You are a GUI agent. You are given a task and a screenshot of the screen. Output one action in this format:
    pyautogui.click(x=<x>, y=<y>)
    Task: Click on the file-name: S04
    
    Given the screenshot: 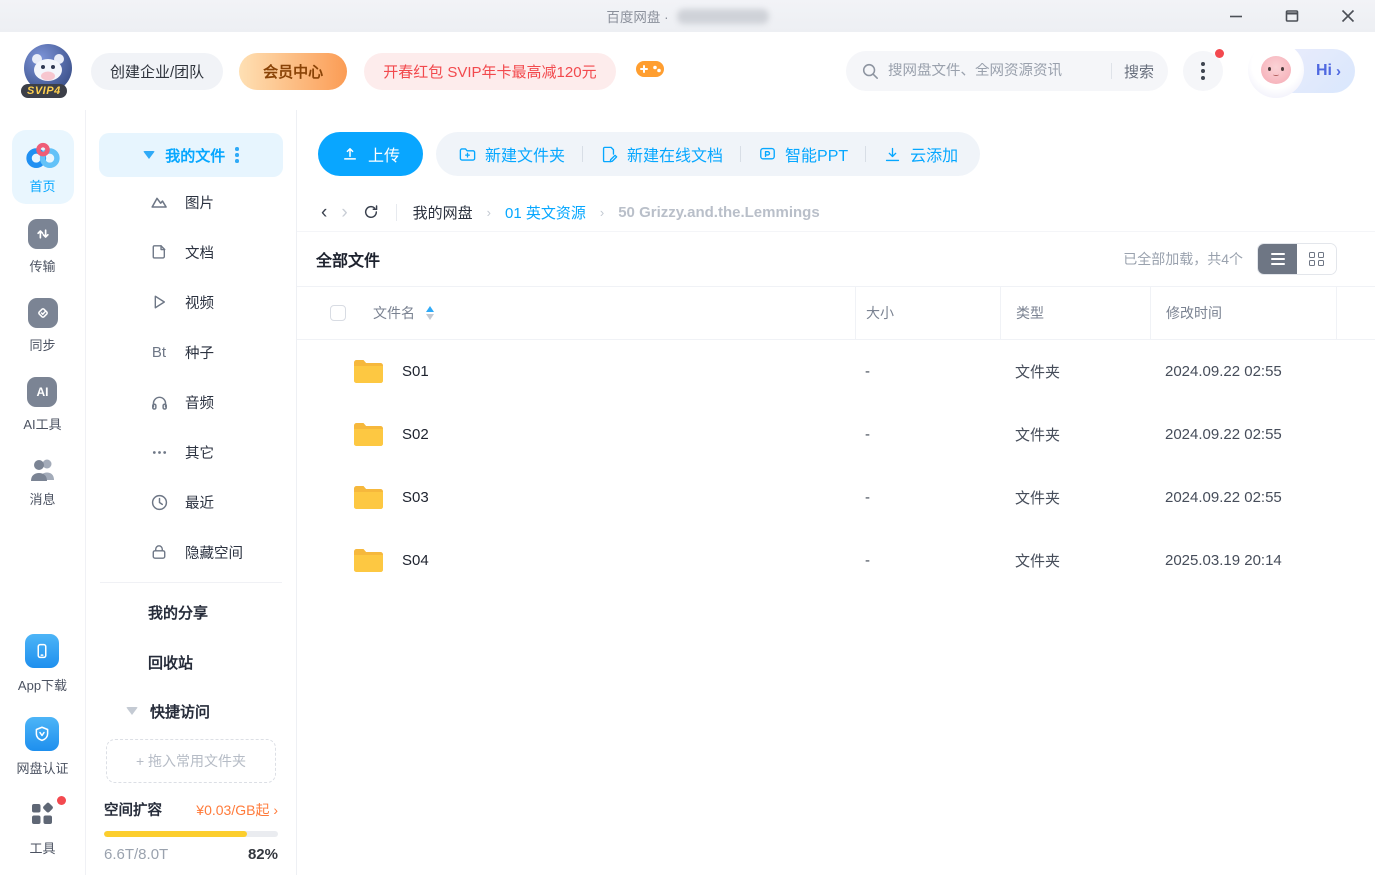 What is the action you would take?
    pyautogui.click(x=415, y=560)
    